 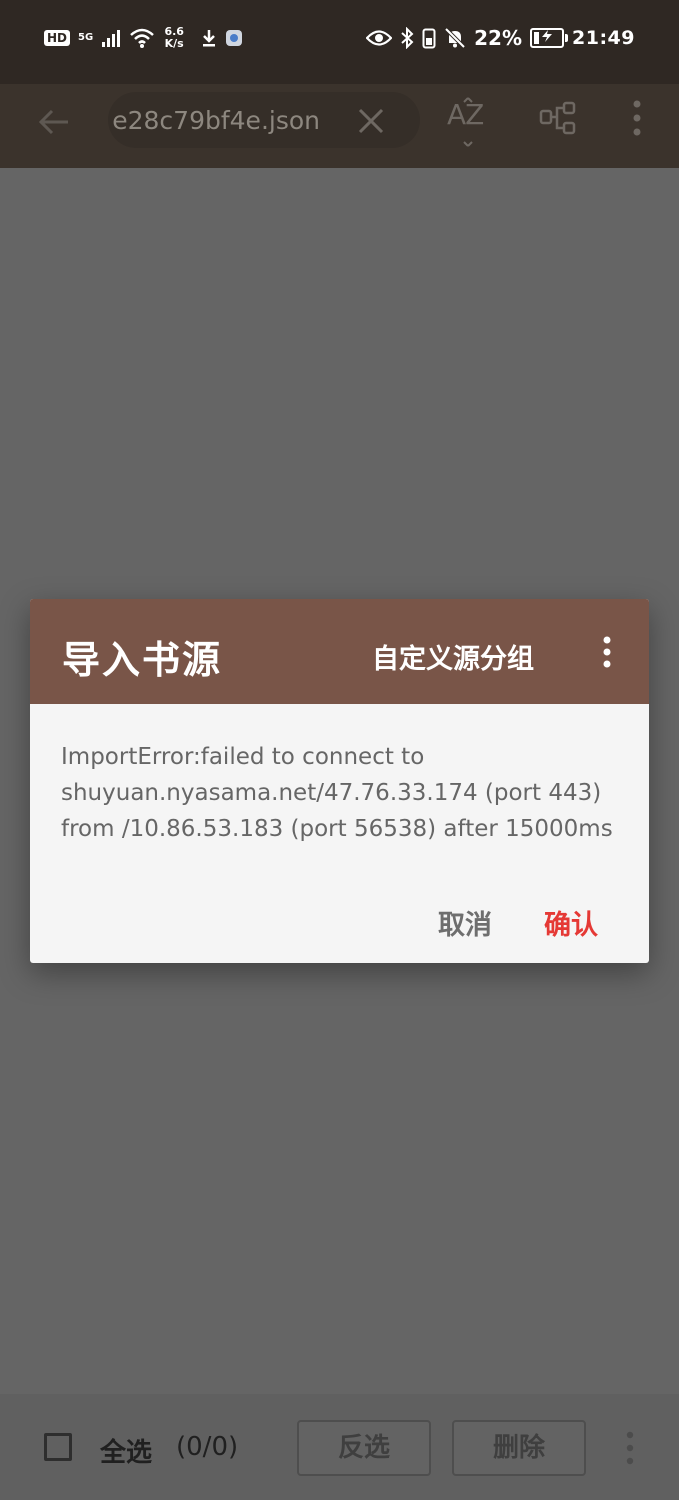 I want to click on search-field: e28c79bf4e.json, so click(x=264, y=120).